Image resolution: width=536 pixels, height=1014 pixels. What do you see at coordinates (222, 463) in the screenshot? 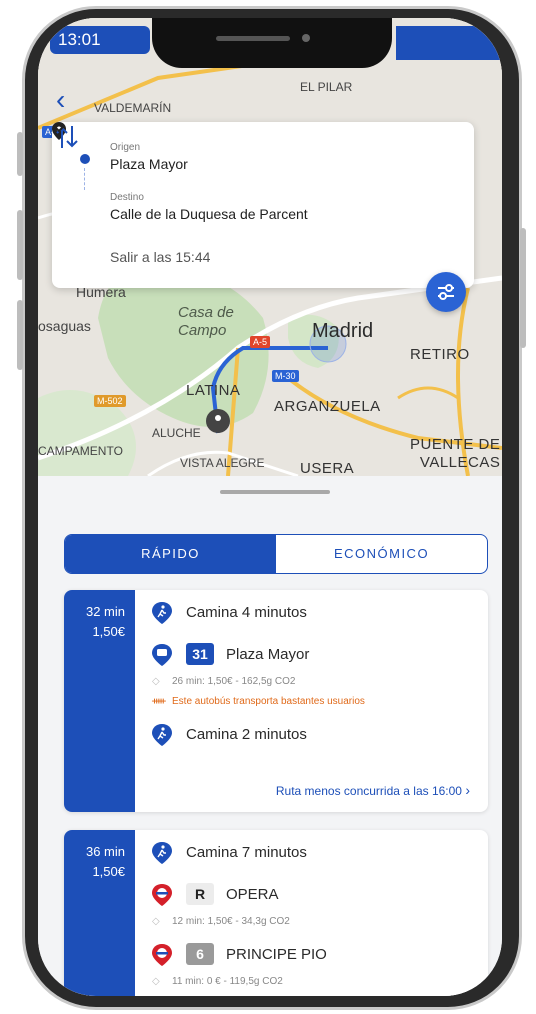
I see `map-label-vista-alegre: VISTA ALEGRE` at bounding box center [222, 463].